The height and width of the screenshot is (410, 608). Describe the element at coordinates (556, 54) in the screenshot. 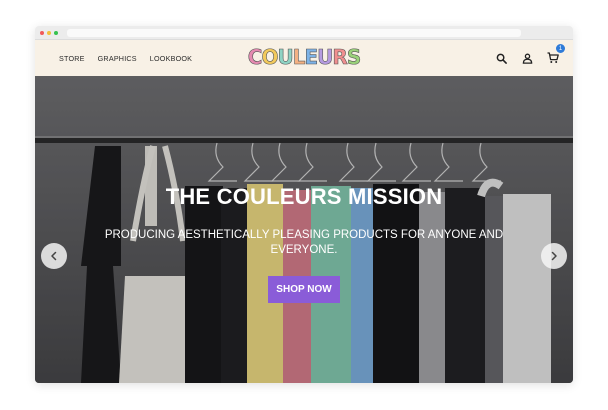

I see `cart-icon: 1` at that location.